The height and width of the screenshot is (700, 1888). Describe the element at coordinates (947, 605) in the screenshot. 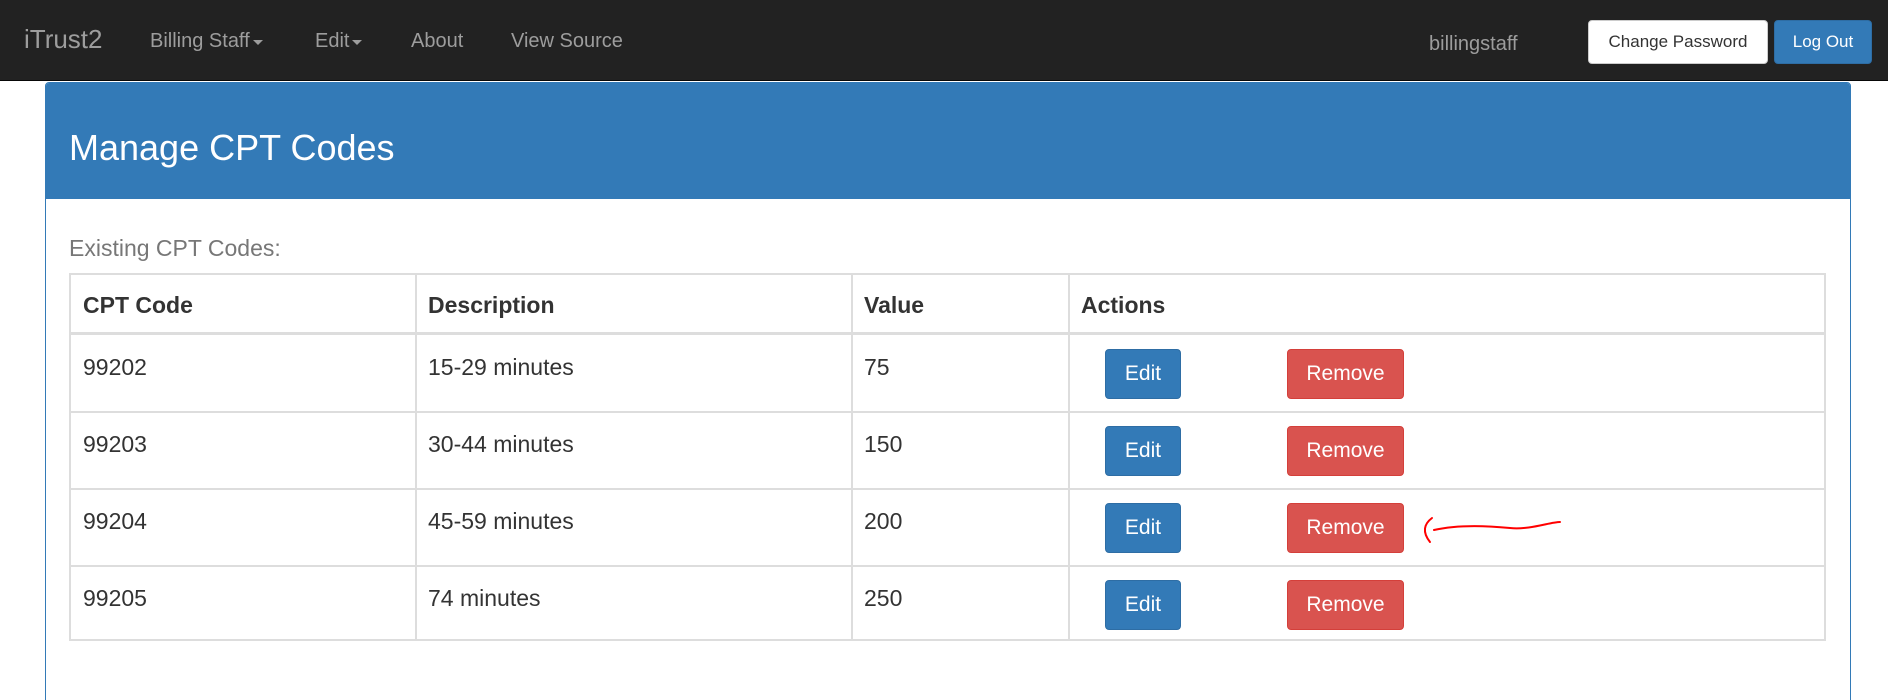

I see `table-row: 99205 74 minutes 250 Edit Remove` at that location.